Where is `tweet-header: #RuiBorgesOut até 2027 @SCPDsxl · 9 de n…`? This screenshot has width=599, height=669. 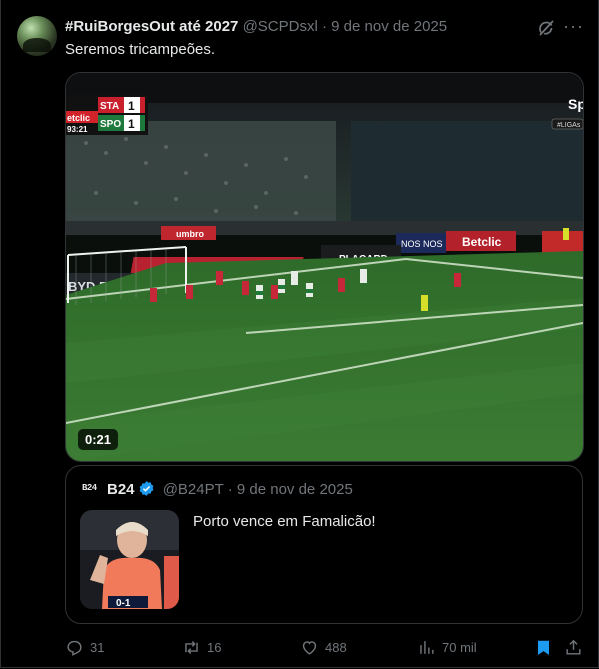
tweet-header: #RuiBorgesOut até 2027 @SCPDsxl · 9 de n… is located at coordinates (256, 27).